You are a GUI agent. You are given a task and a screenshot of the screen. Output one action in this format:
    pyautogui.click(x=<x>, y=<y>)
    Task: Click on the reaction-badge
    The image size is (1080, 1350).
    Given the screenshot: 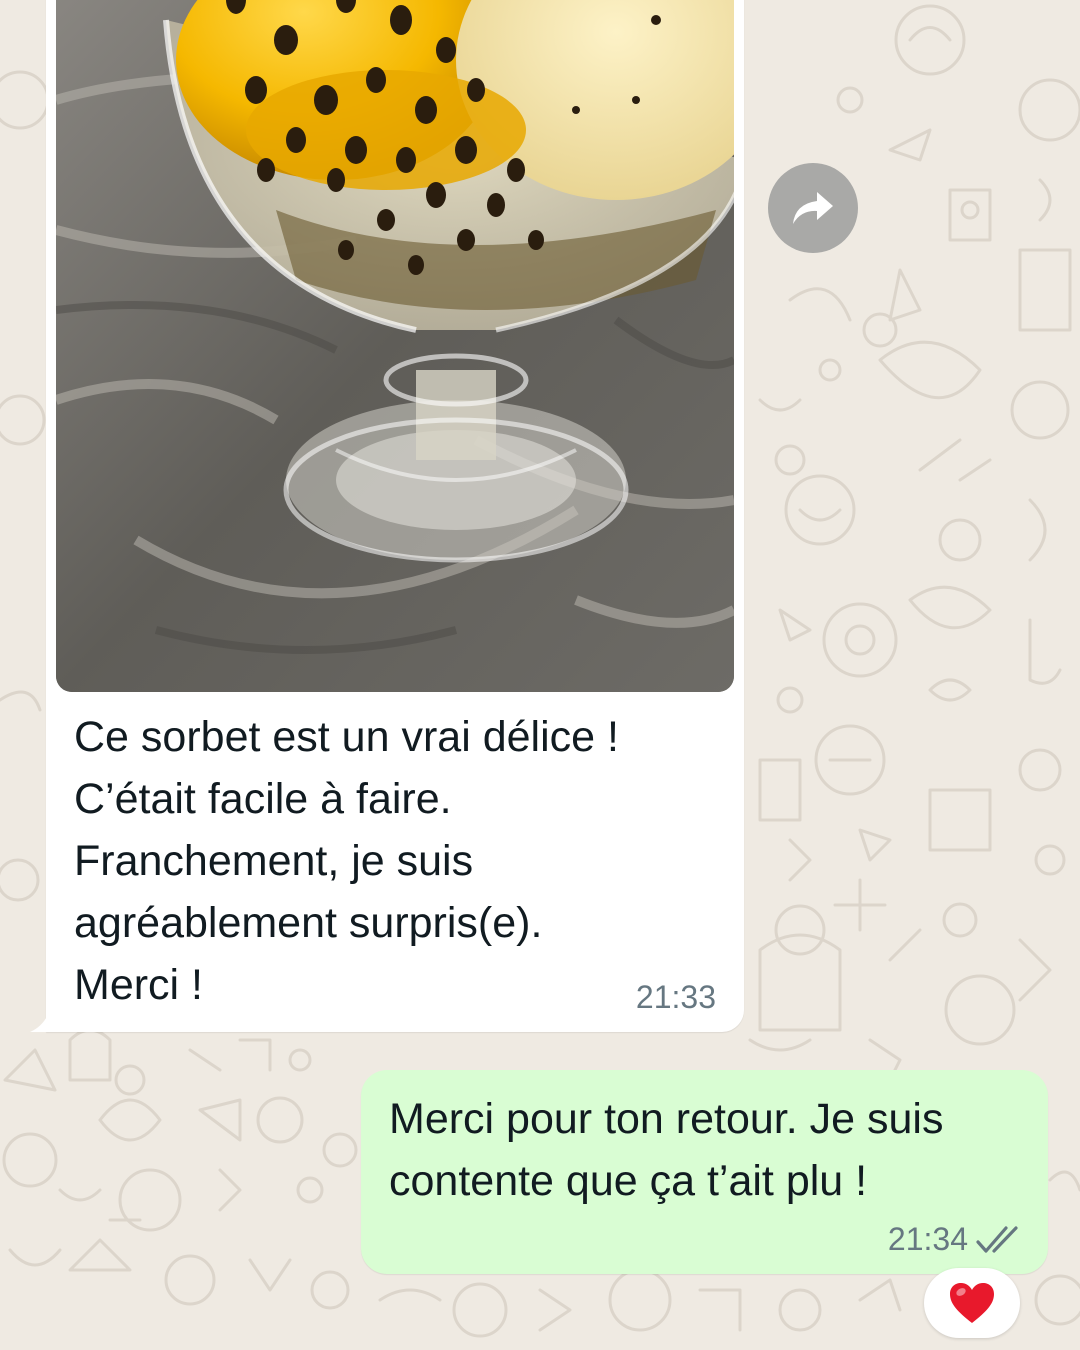 What is the action you would take?
    pyautogui.click(x=972, y=1303)
    